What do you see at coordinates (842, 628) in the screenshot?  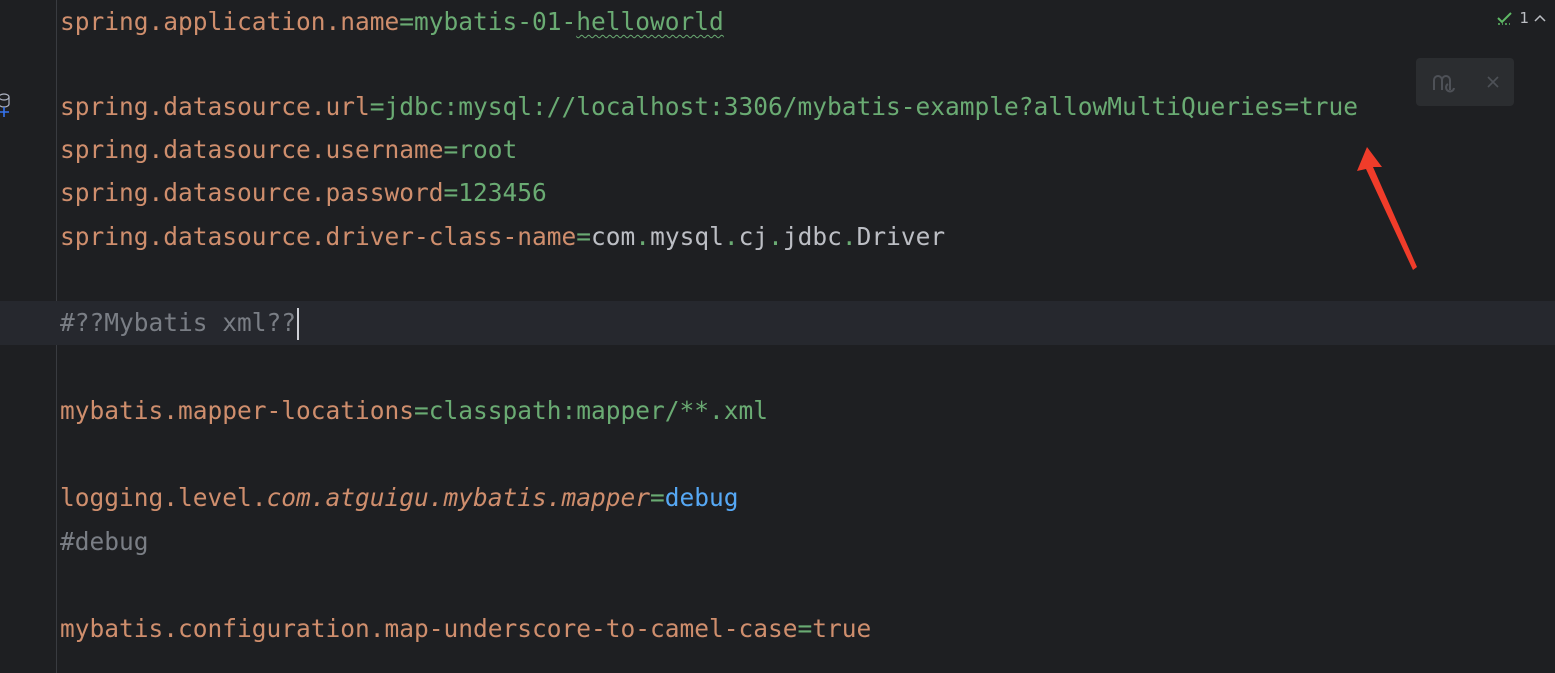 I see `property-value: true` at bounding box center [842, 628].